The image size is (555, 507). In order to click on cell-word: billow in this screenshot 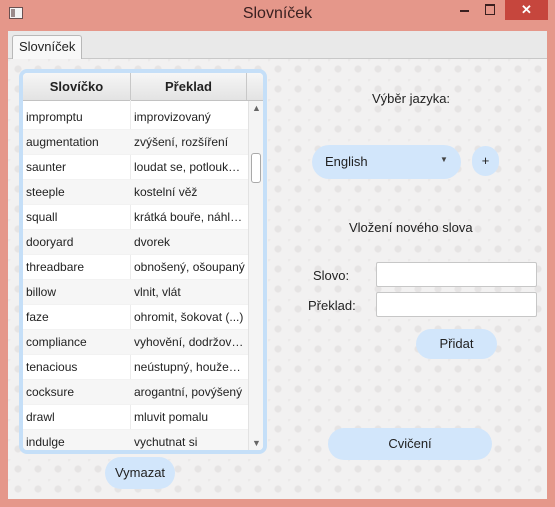, I will do `click(41, 292)`.